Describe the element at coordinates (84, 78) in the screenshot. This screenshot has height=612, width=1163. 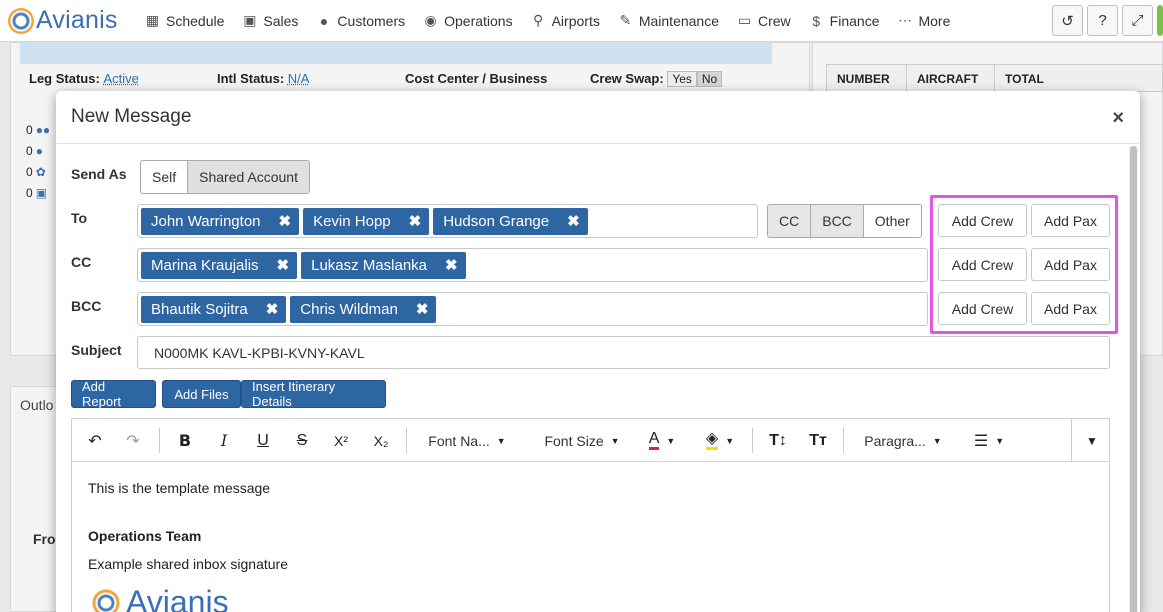
I see `leg-status: Leg Status: Active` at that location.